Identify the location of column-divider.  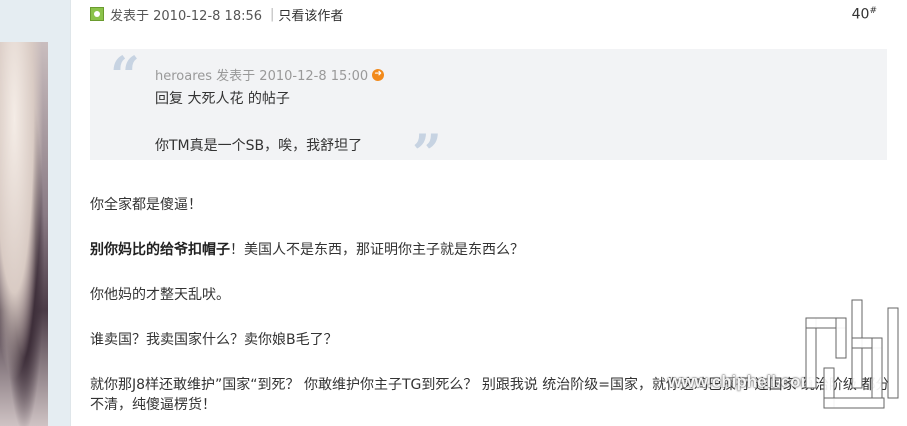
(70, 213).